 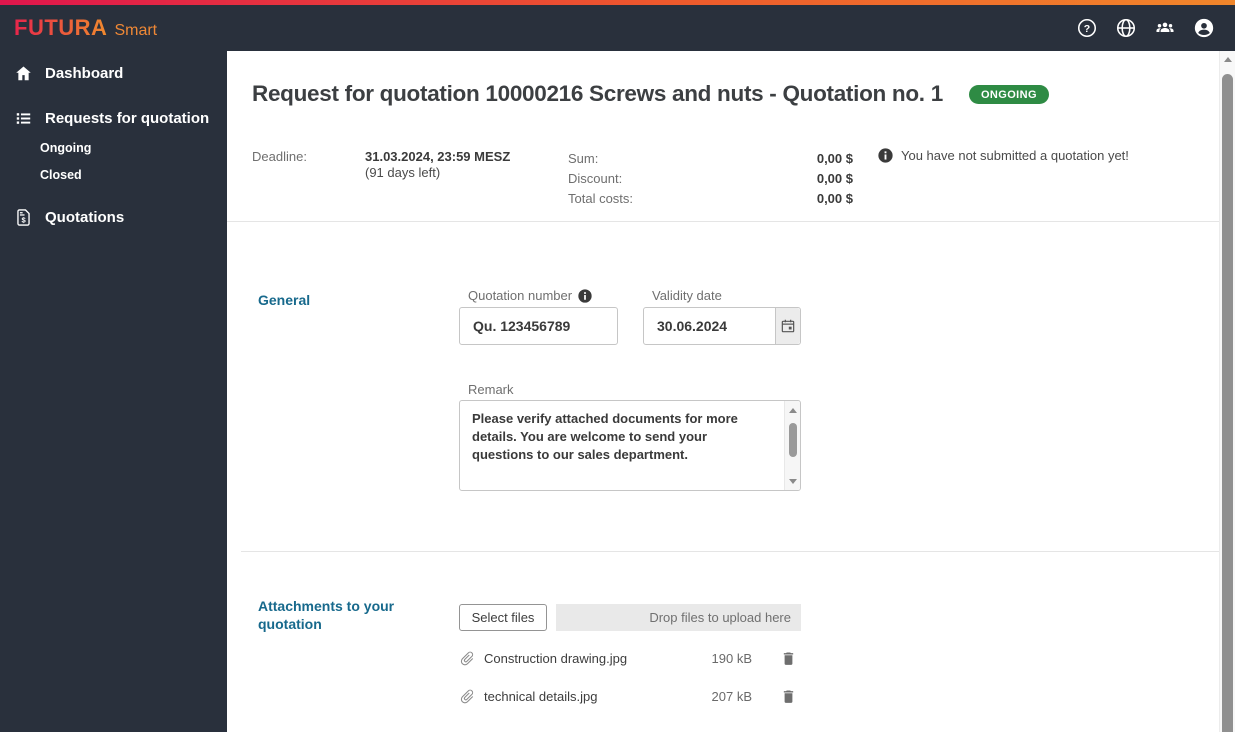 What do you see at coordinates (113, 174) in the screenshot?
I see `sidebar-subitem-closed: Closed` at bounding box center [113, 174].